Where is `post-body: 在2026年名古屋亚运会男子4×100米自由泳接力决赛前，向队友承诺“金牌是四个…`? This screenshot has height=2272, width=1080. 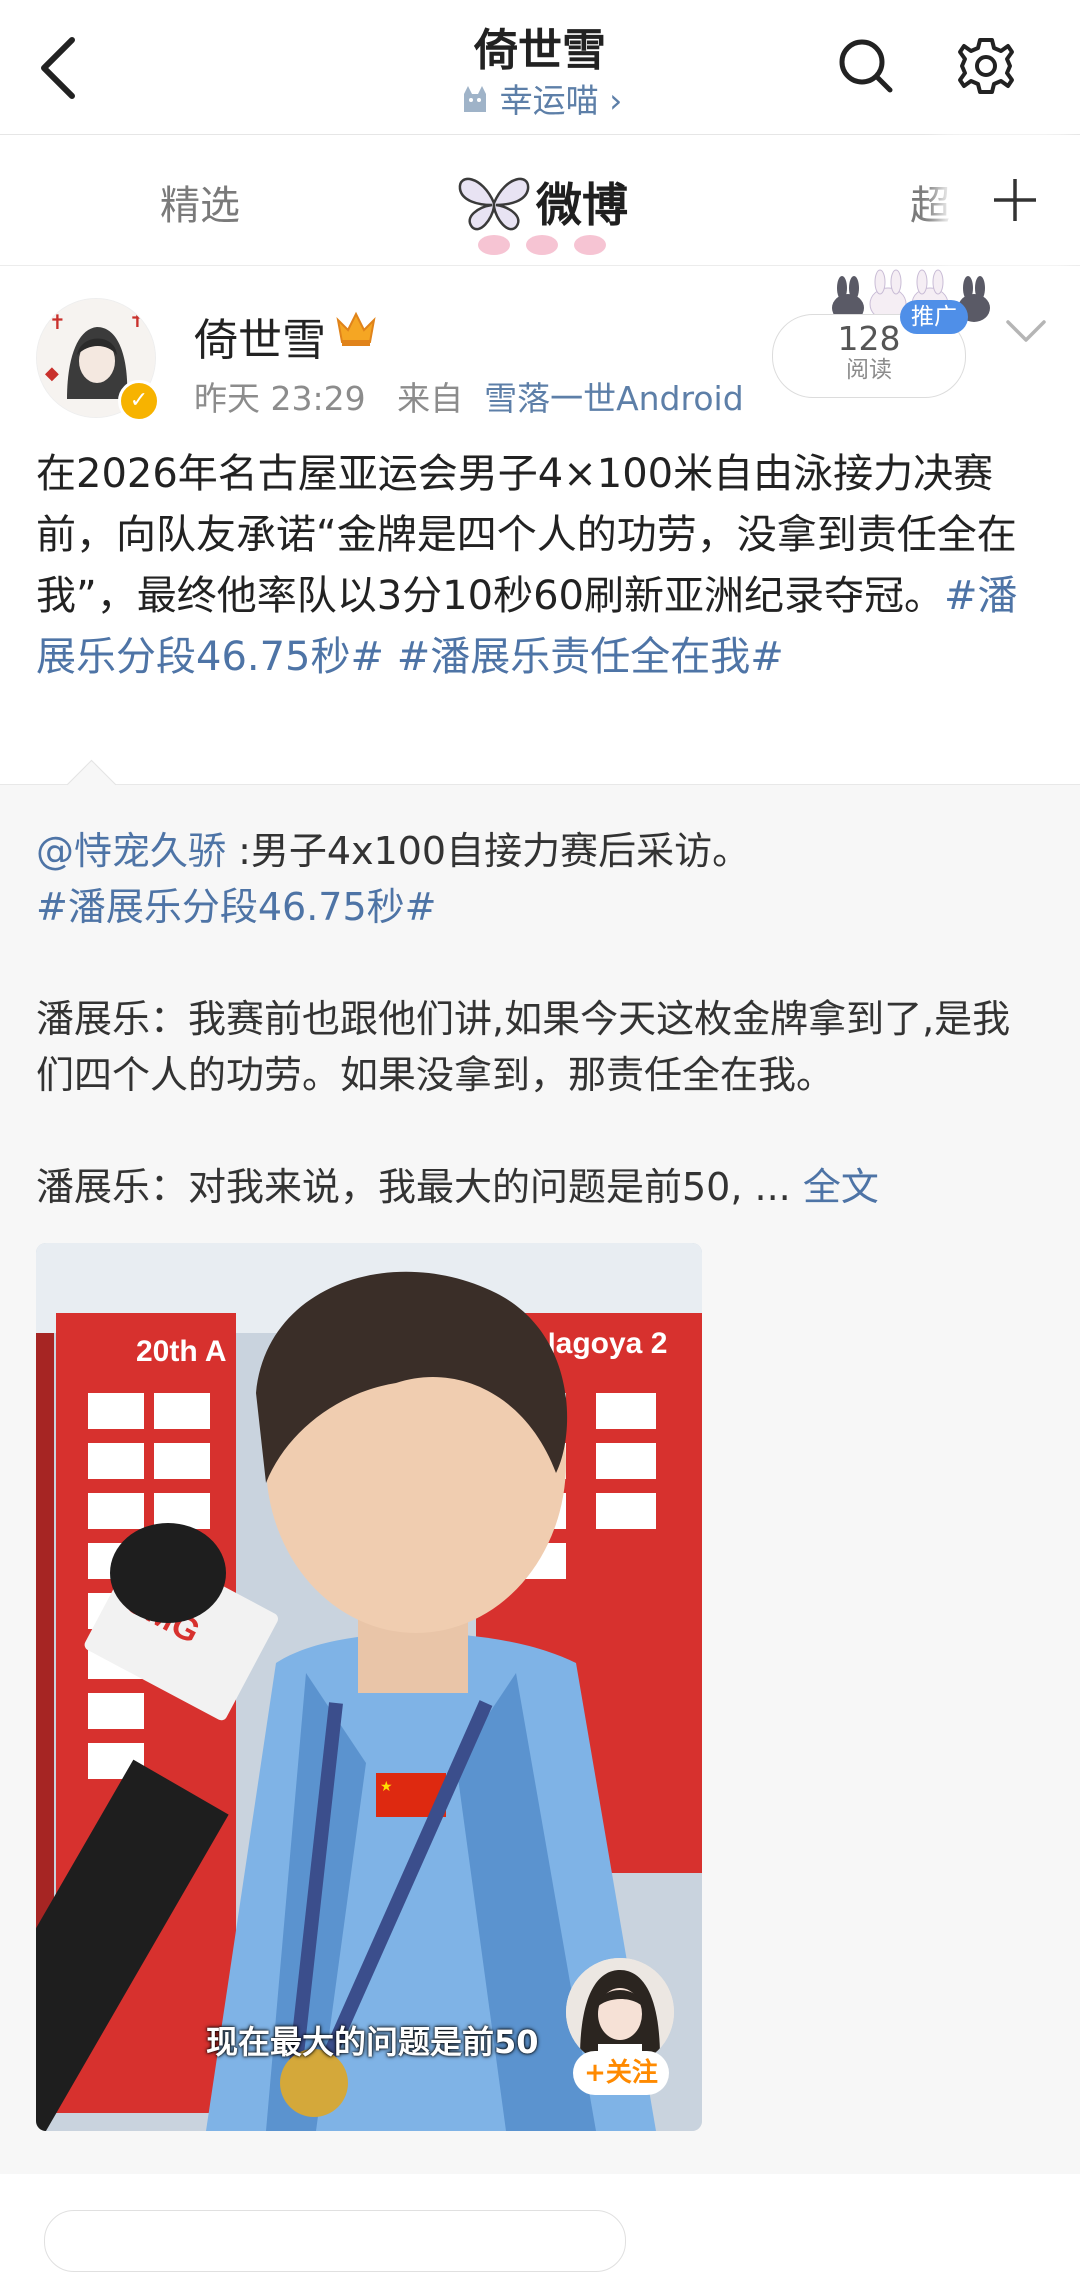 post-body: 在2026年名古屋亚运会男子4×100米自由泳接力决赛前，向队友承诺“金牌是四个… is located at coordinates (526, 535).